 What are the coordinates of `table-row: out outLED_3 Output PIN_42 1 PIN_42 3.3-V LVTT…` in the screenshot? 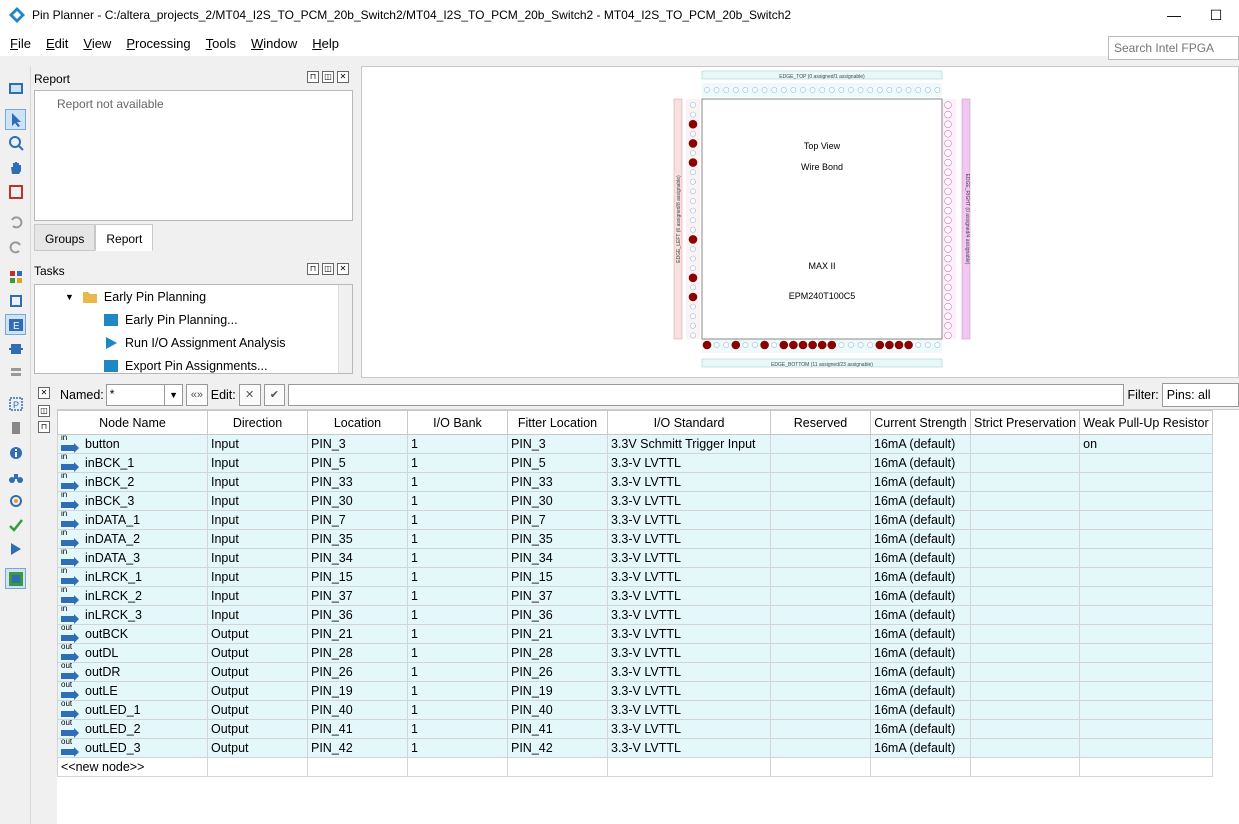 It's located at (635, 748).